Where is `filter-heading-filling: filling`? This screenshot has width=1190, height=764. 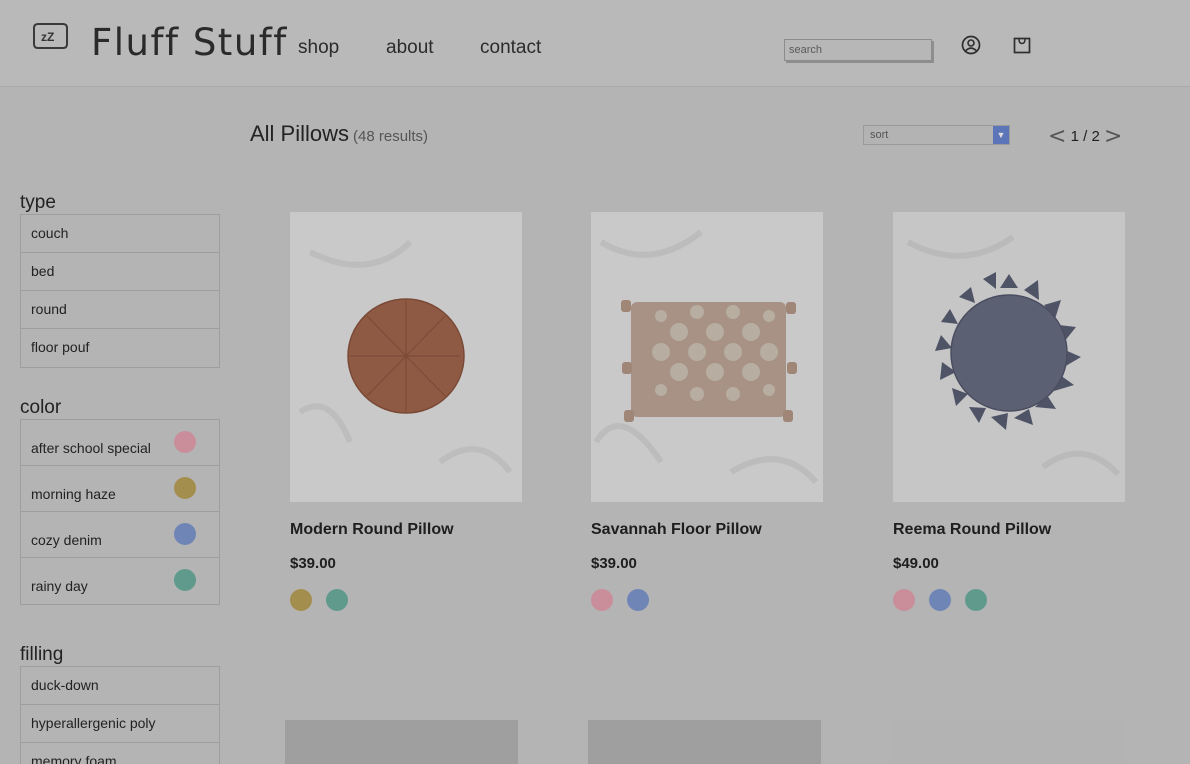 filter-heading-filling: filling is located at coordinates (42, 654).